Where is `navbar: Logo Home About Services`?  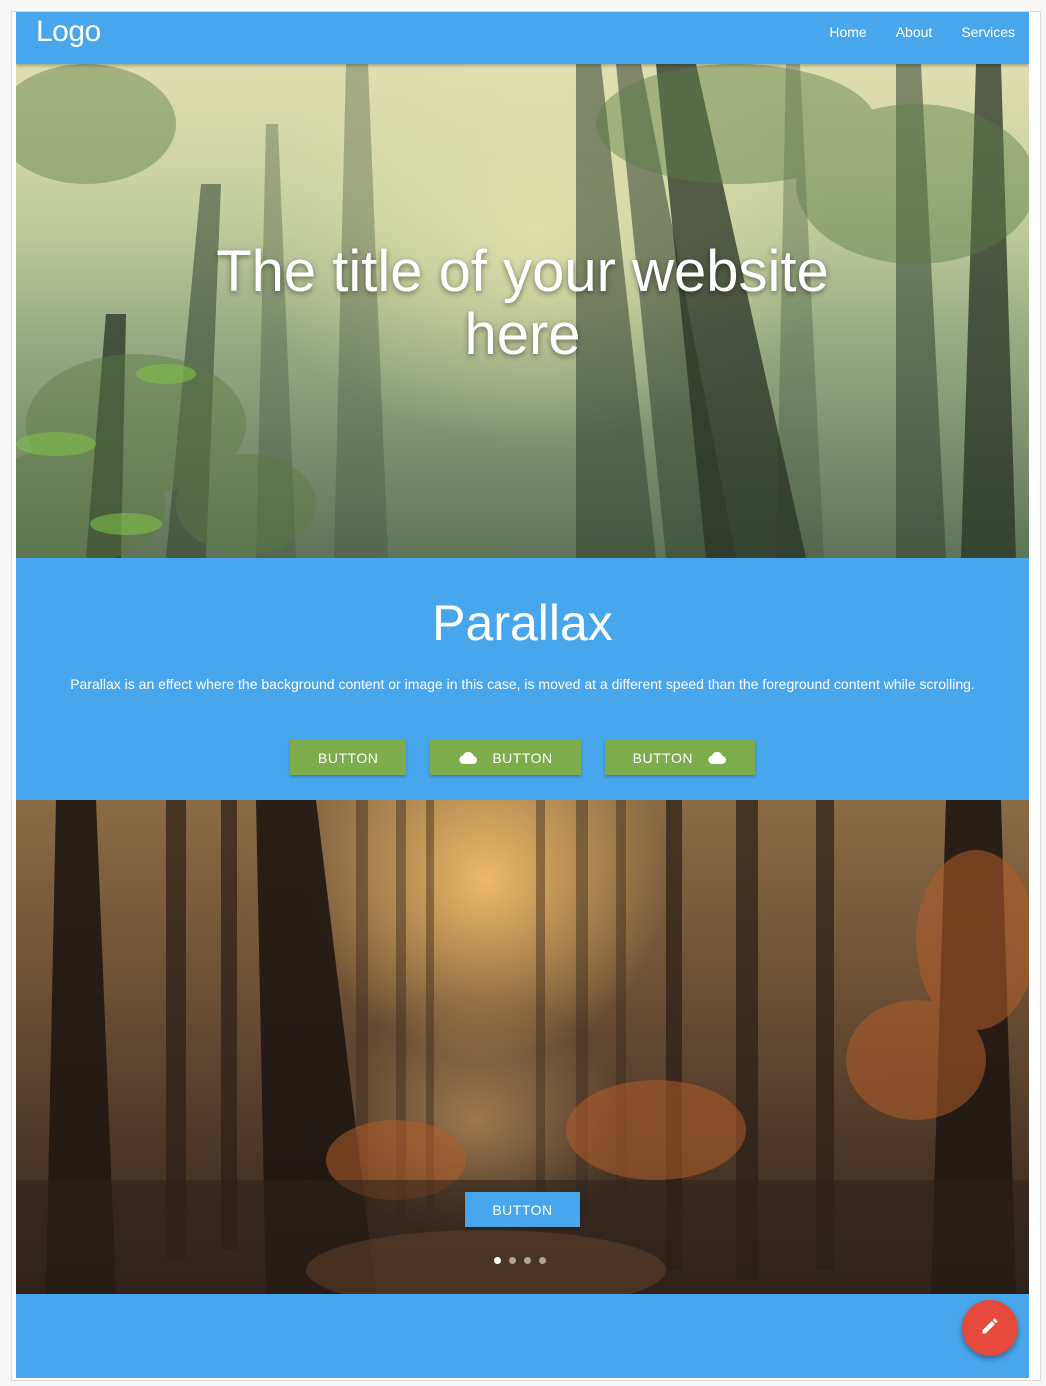 navbar: Logo Home About Services is located at coordinates (522, 38).